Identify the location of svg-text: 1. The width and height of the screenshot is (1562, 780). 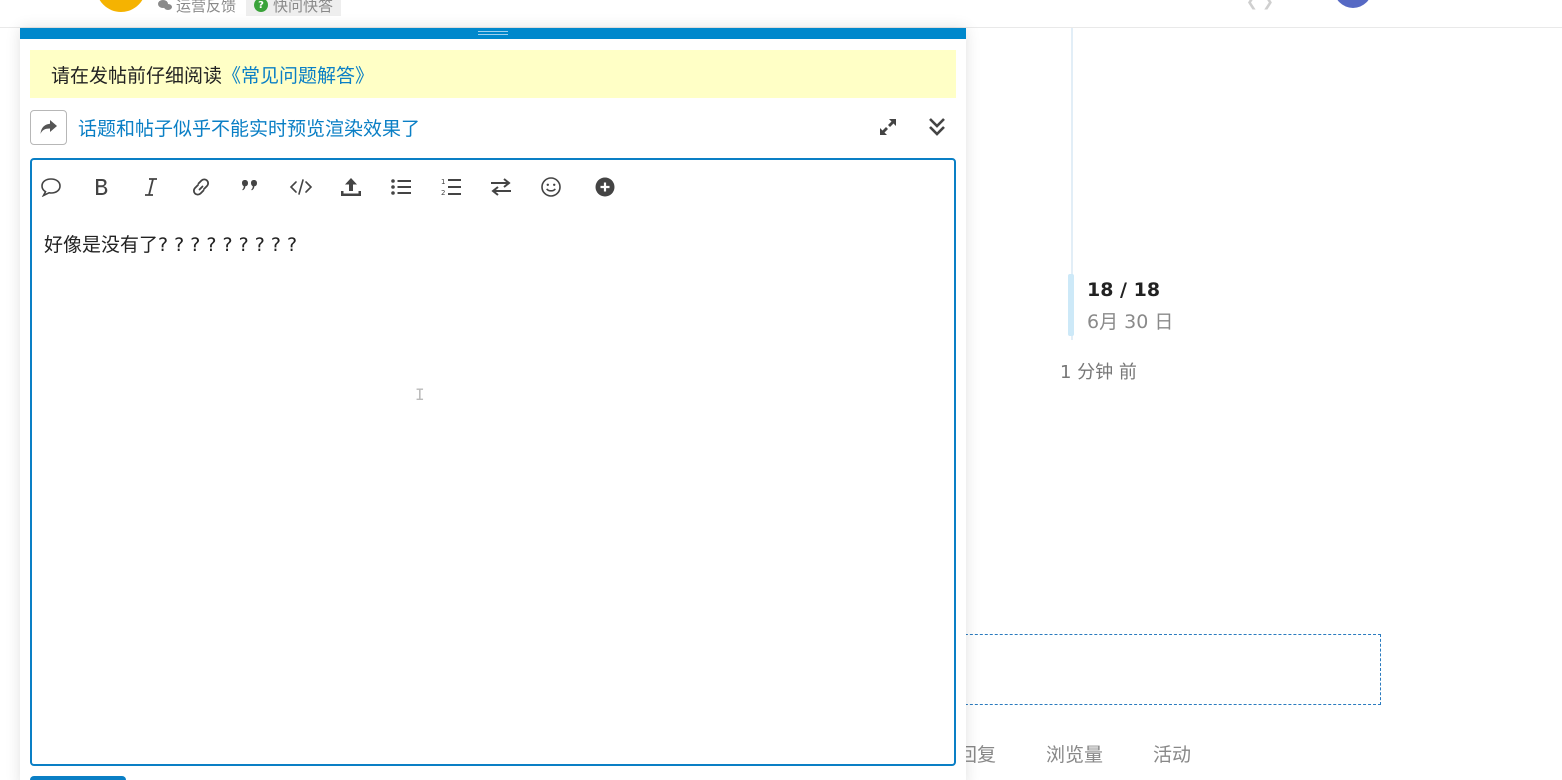
(443, 182).